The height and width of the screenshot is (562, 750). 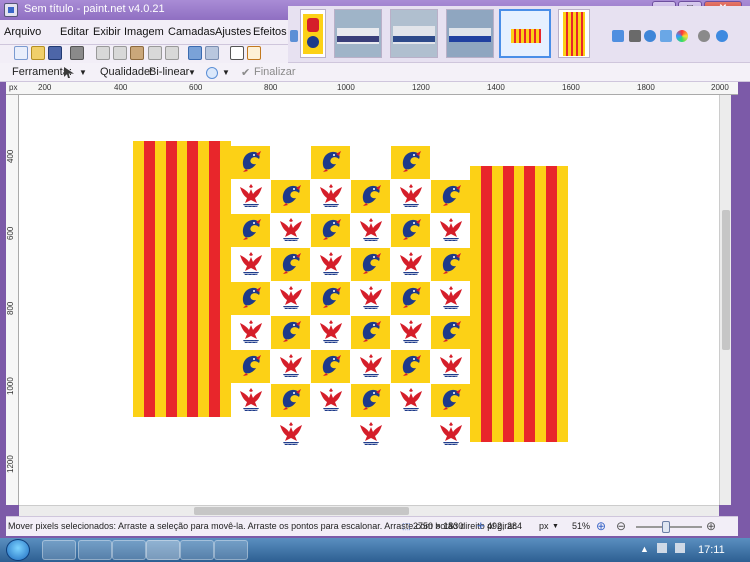 What do you see at coordinates (155, 53) in the screenshot?
I see `crop-icon` at bounding box center [155, 53].